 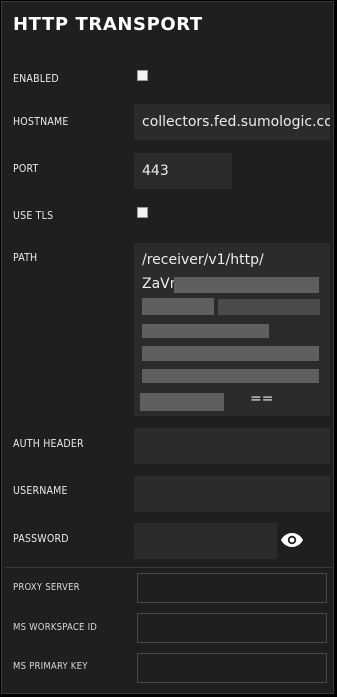 What do you see at coordinates (36, 79) in the screenshot?
I see `enabled-label: ENABLED` at bounding box center [36, 79].